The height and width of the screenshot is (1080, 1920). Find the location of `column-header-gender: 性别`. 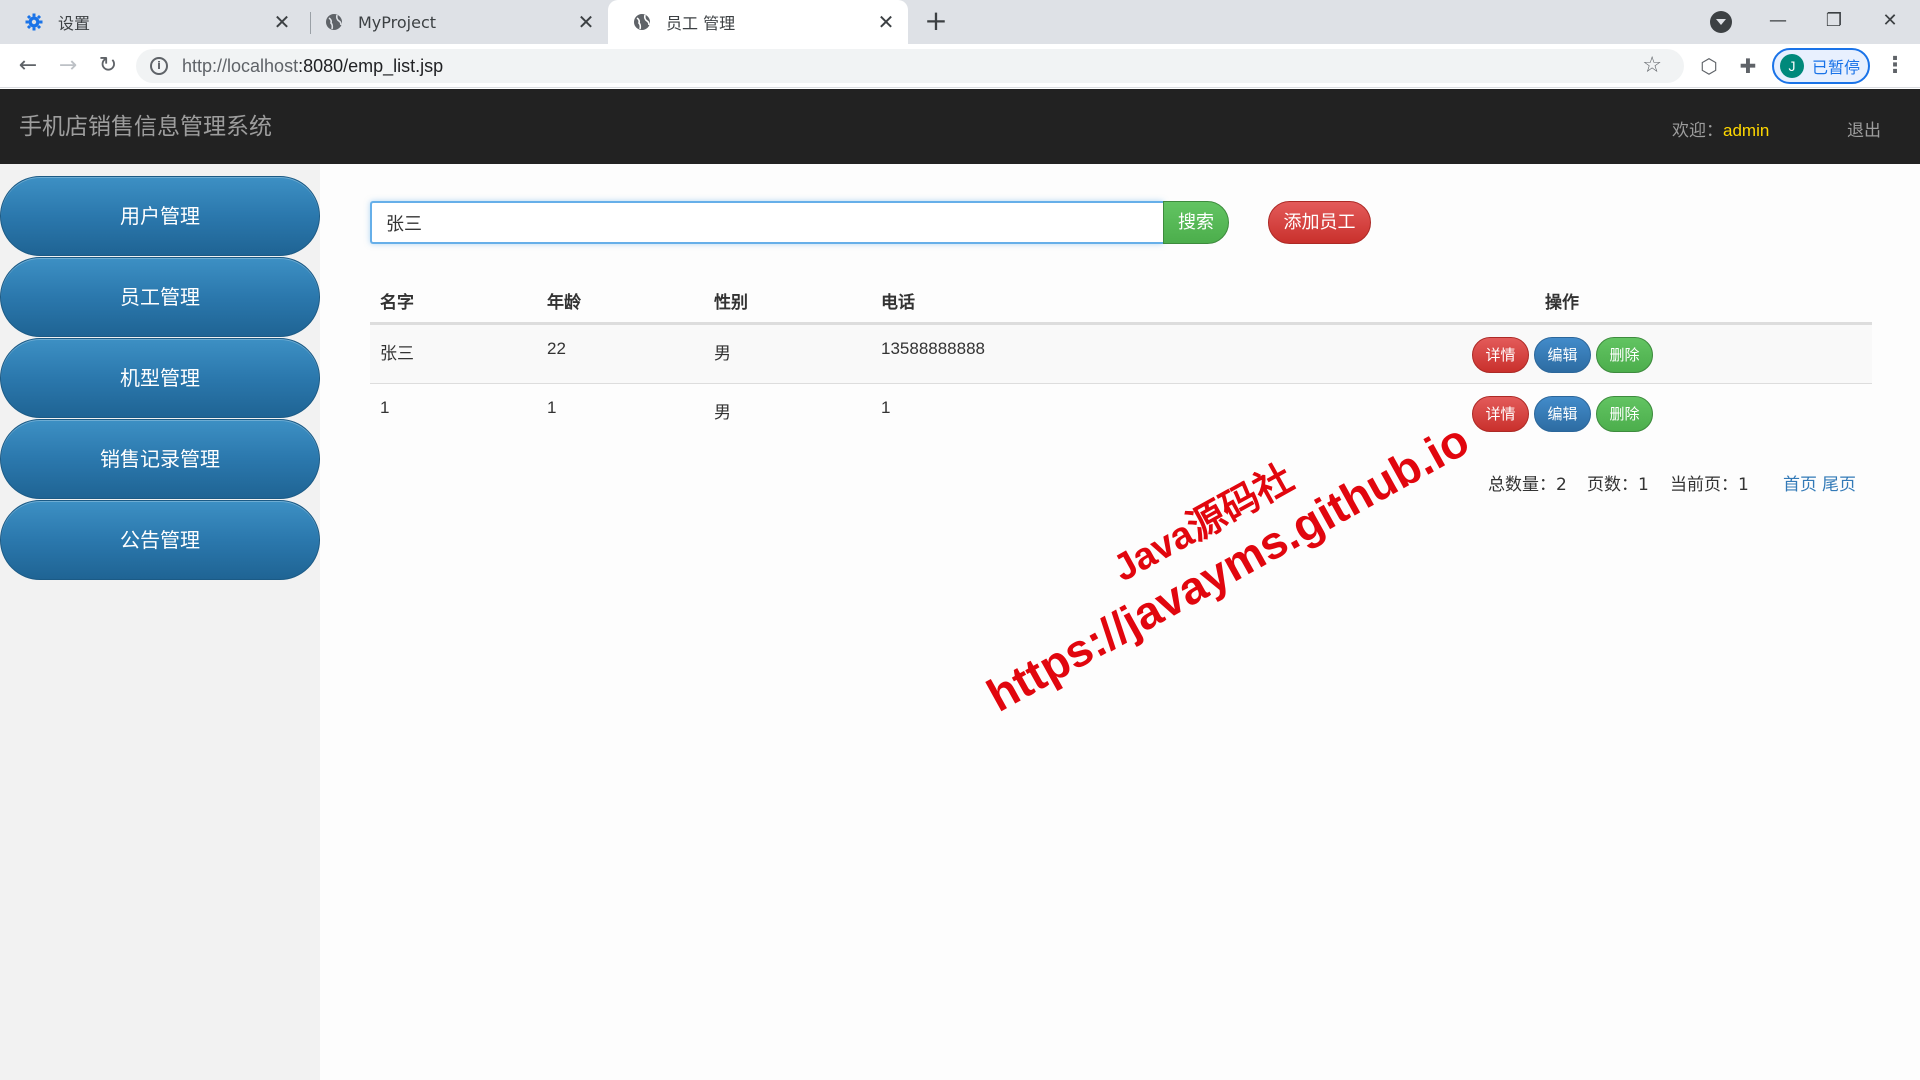

column-header-gender: 性别 is located at coordinates (731, 303).